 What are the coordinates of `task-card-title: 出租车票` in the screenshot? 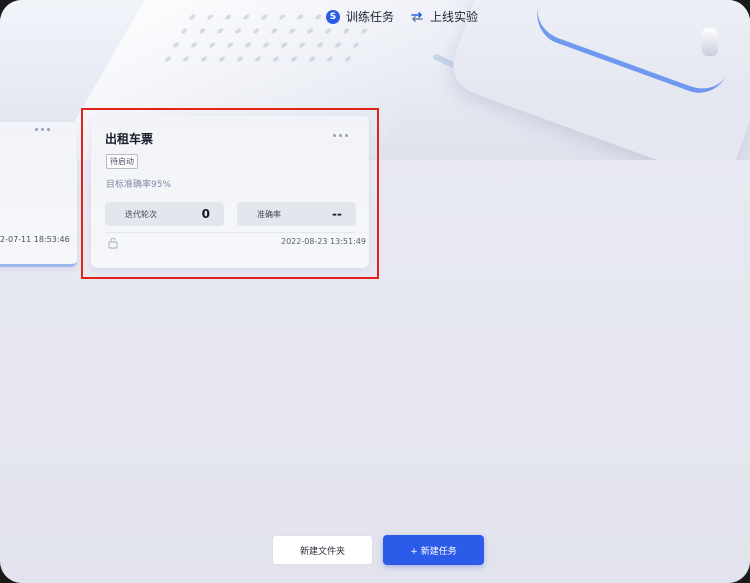 It's located at (129, 139).